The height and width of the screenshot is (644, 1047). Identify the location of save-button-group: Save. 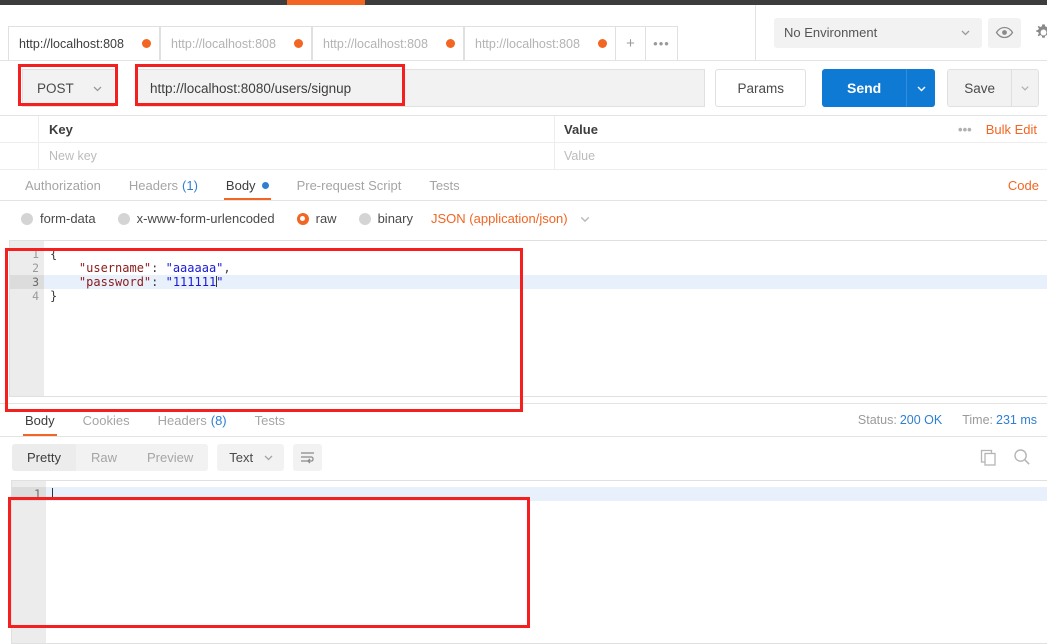
(993, 88).